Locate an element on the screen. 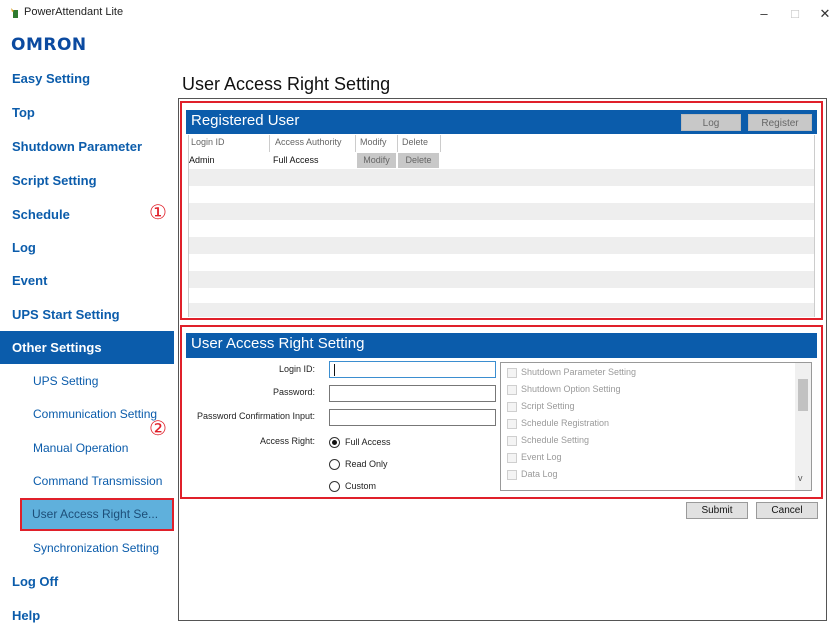 Image resolution: width=839 pixels, height=641 pixels. column-header-login-id: Login ID is located at coordinates (208, 142).